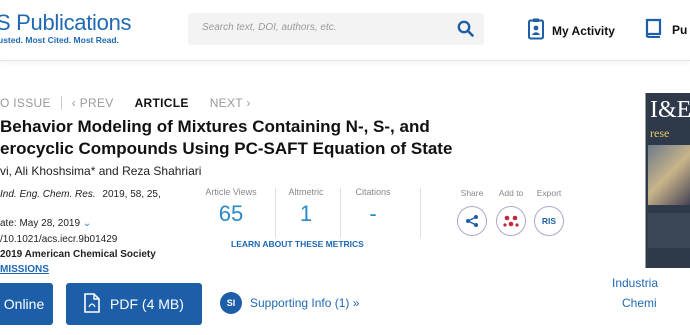 Image resolution: width=690 pixels, height=335 pixels. Describe the element at coordinates (306, 214) in the screenshot. I see `altmetric-value: 1` at that location.